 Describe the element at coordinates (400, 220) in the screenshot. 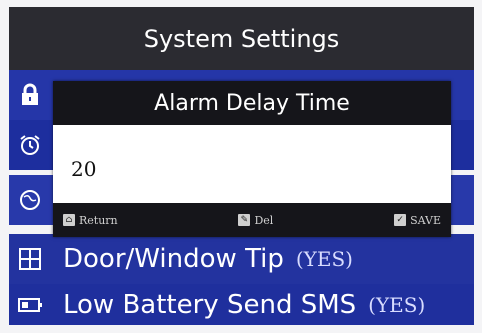

I see `save-key-icon: ✓` at that location.